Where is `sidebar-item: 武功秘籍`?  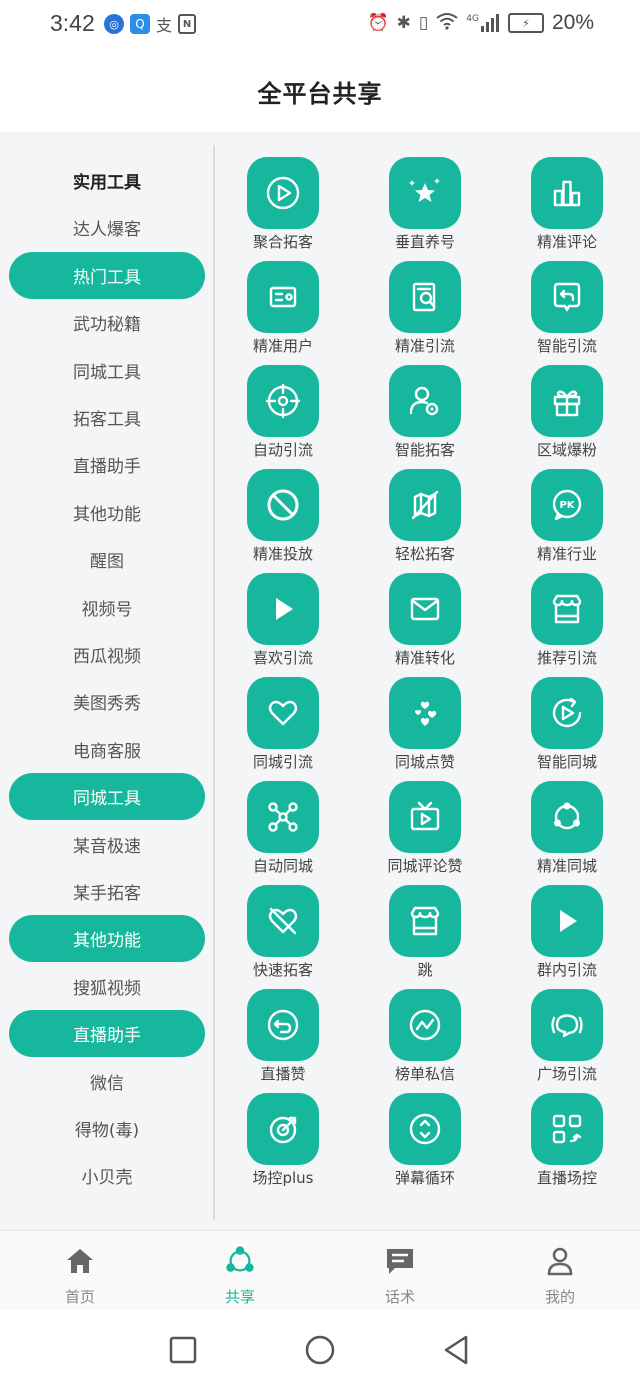 sidebar-item: 武功秘籍 is located at coordinates (107, 322).